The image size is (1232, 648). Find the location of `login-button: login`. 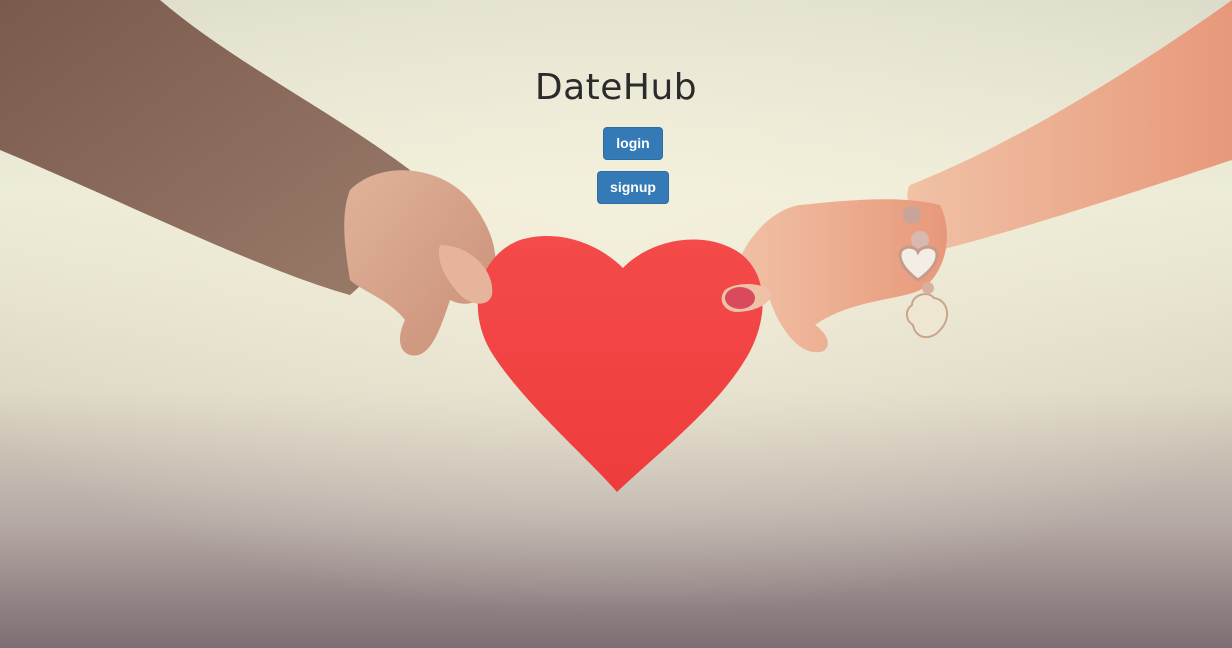

login-button: login is located at coordinates (633, 143).